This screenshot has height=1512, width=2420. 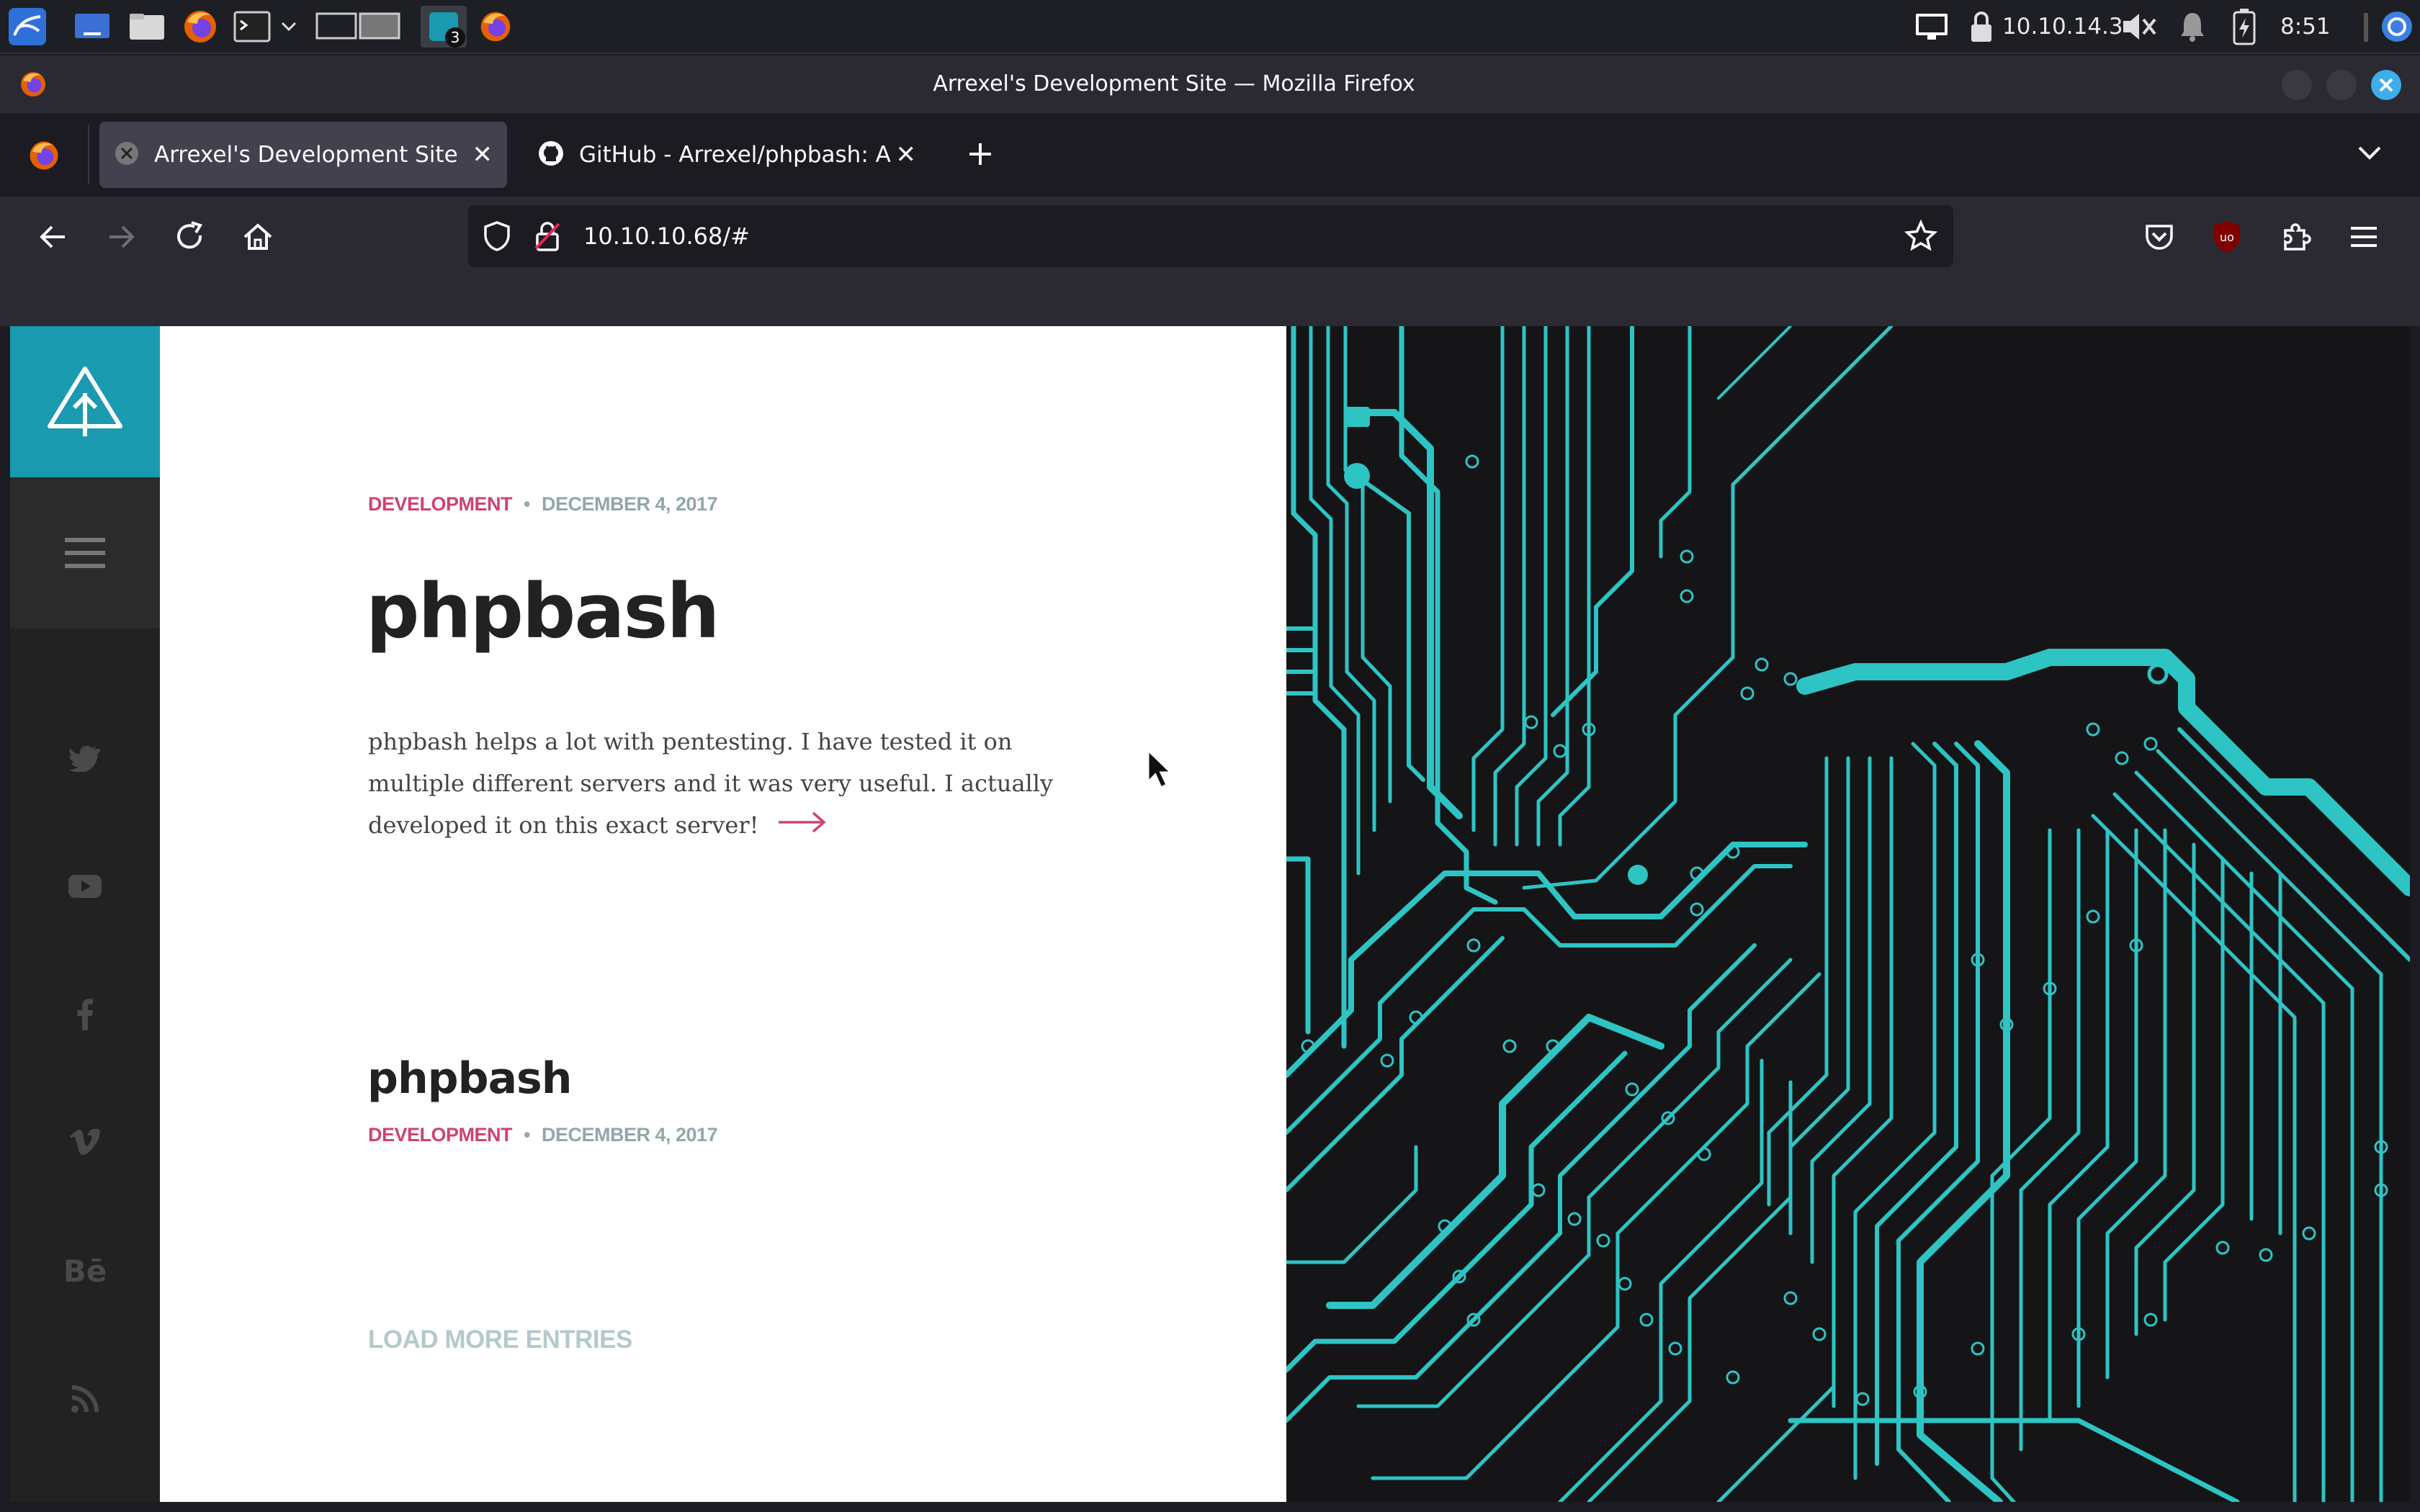 I want to click on tab-github: GitHub - Arrexel/phpbash: A ✕, so click(x=727, y=155).